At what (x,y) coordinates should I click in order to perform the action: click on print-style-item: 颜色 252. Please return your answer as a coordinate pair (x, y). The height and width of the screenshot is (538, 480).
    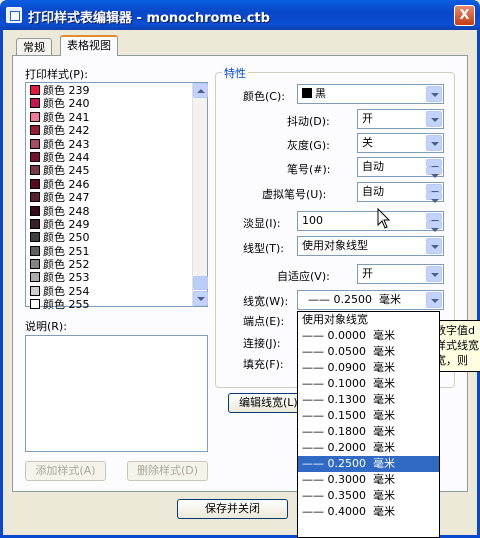
    Looking at the image, I should click on (108, 264).